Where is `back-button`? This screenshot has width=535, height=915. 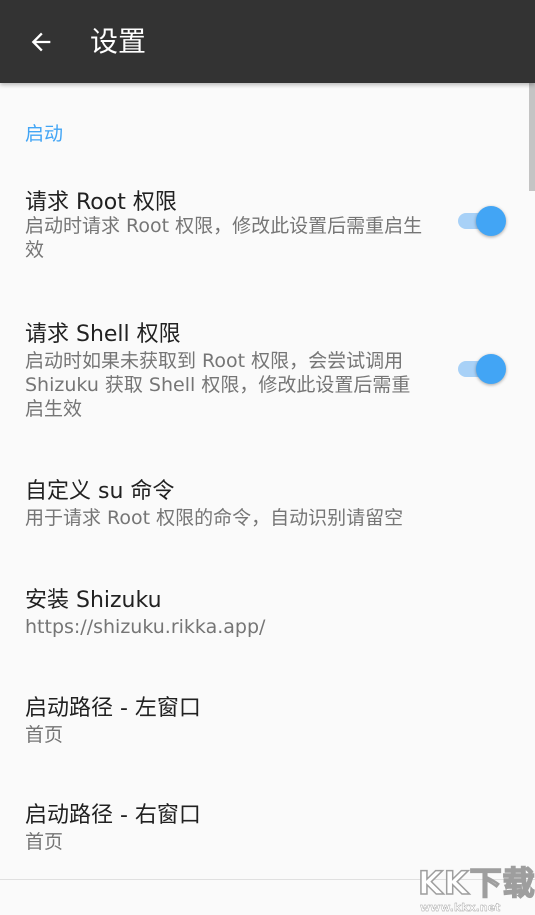
back-button is located at coordinates (41, 42).